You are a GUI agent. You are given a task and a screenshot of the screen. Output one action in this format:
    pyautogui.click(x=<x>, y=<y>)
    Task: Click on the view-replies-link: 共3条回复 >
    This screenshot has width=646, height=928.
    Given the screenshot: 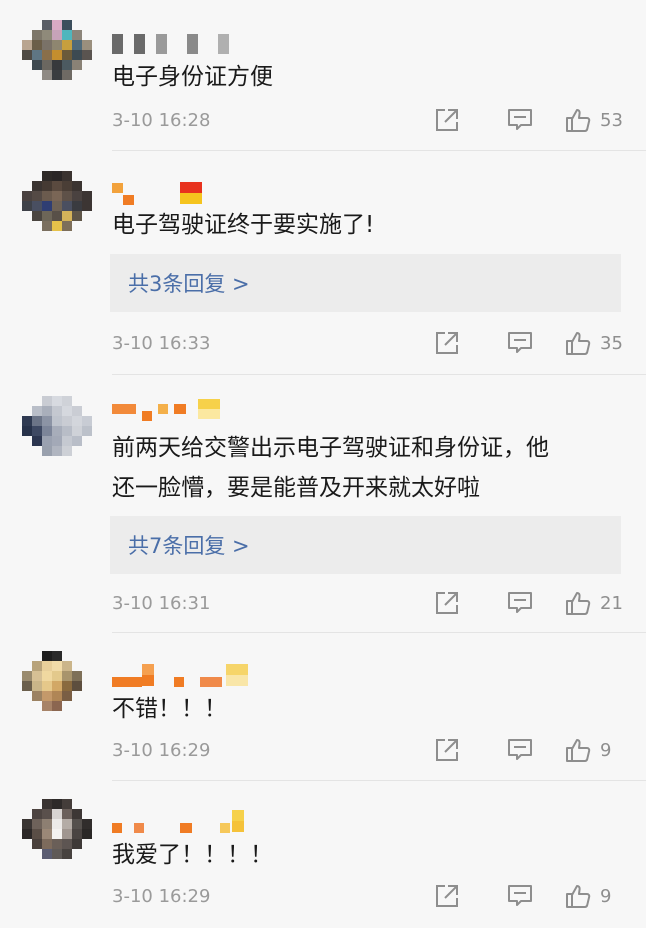 What is the action you would take?
    pyautogui.click(x=189, y=283)
    